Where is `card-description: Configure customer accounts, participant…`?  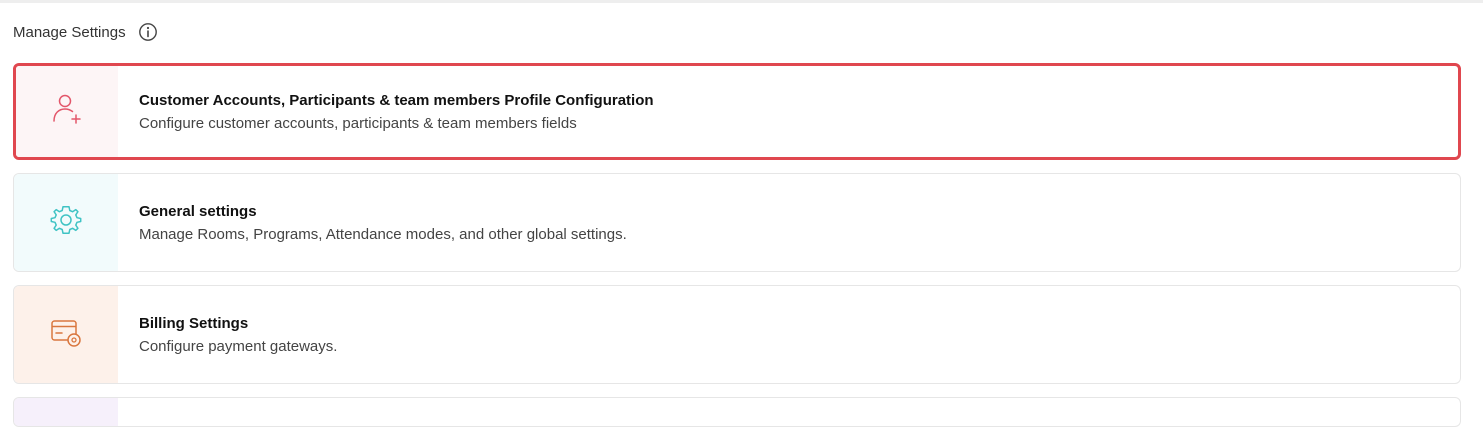 card-description: Configure customer accounts, participant… is located at coordinates (358, 123).